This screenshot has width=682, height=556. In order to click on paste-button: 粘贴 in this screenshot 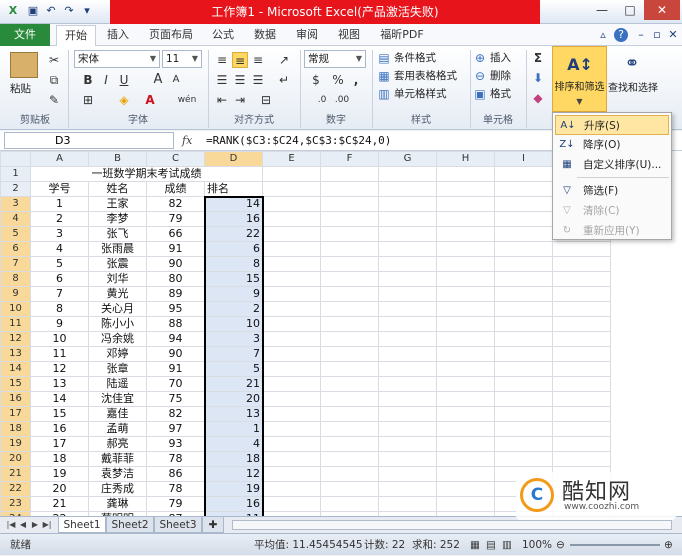, I will do `click(20, 89)`.